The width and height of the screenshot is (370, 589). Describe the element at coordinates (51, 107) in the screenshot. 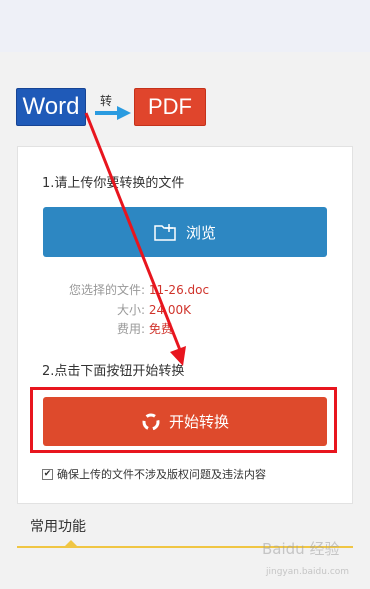

I see `word-format-badge: Word` at that location.